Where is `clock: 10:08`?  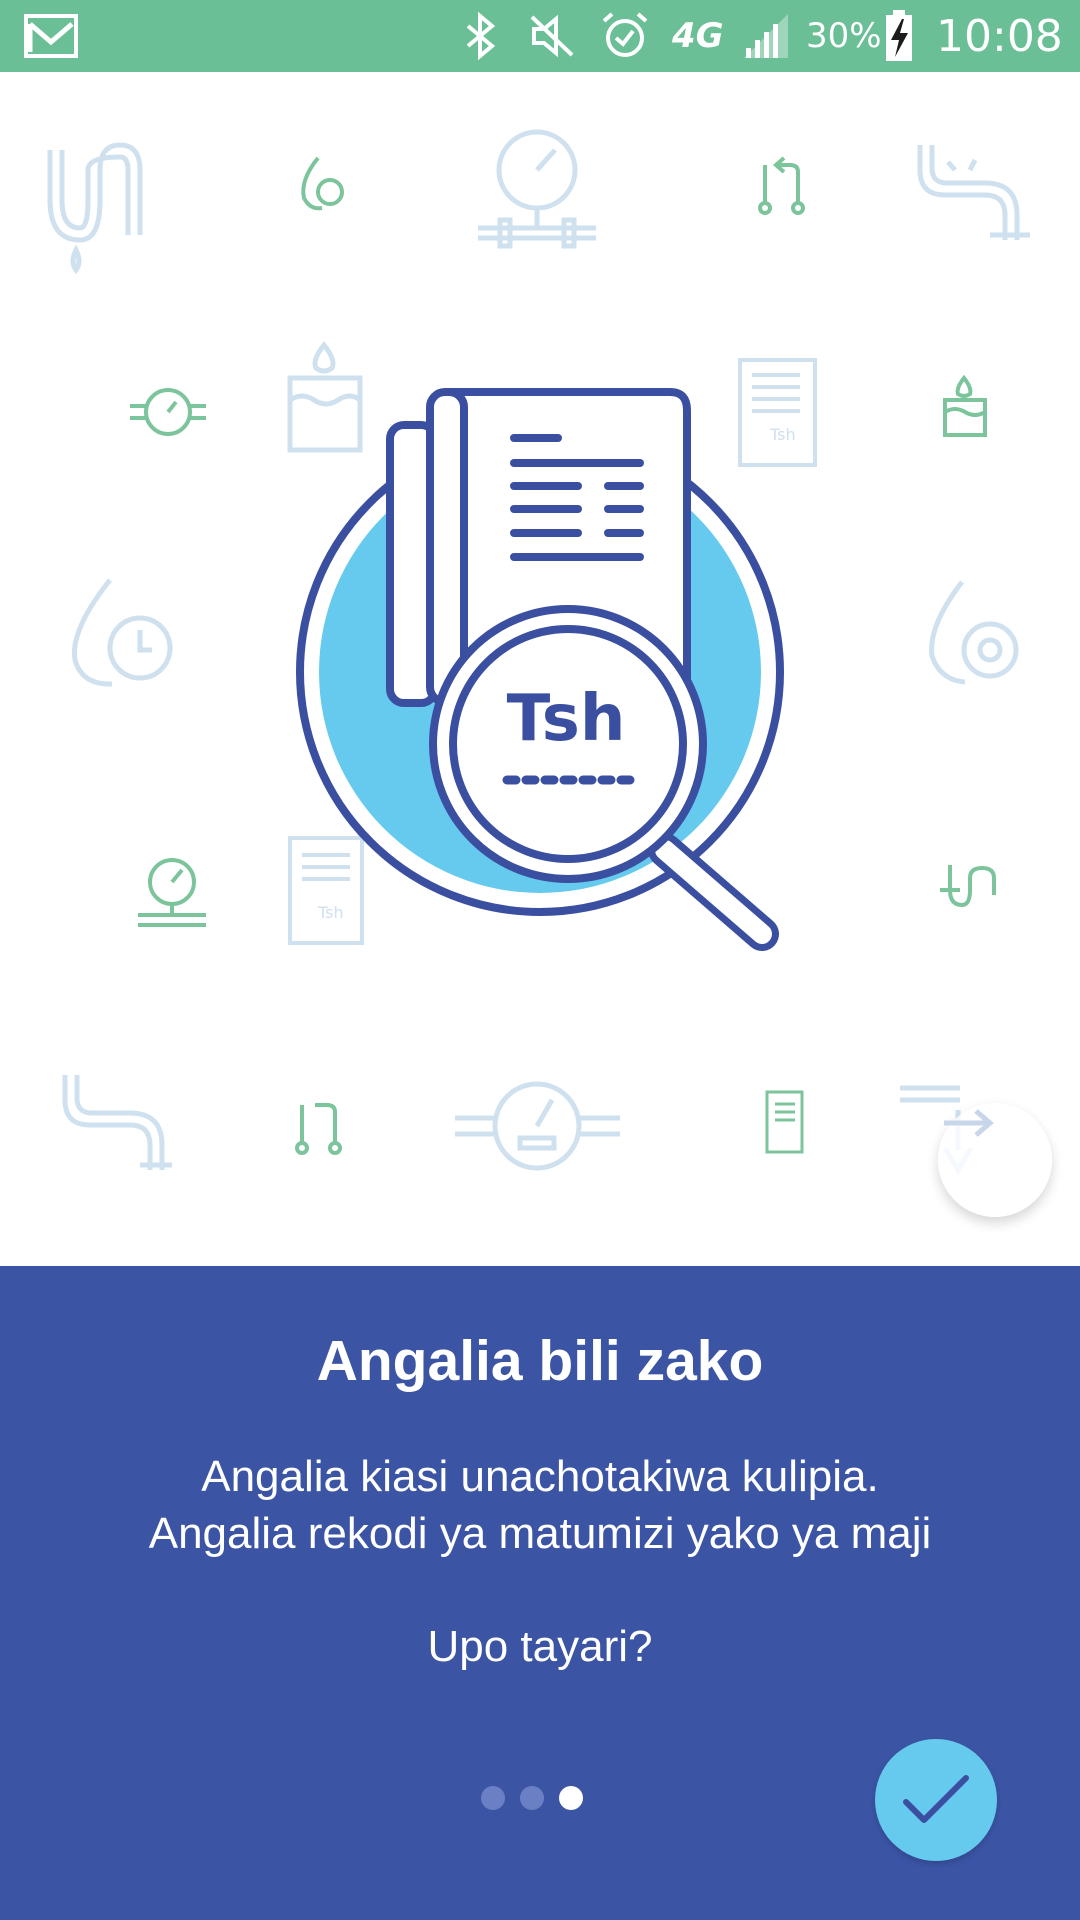 clock: 10:08 is located at coordinates (999, 36).